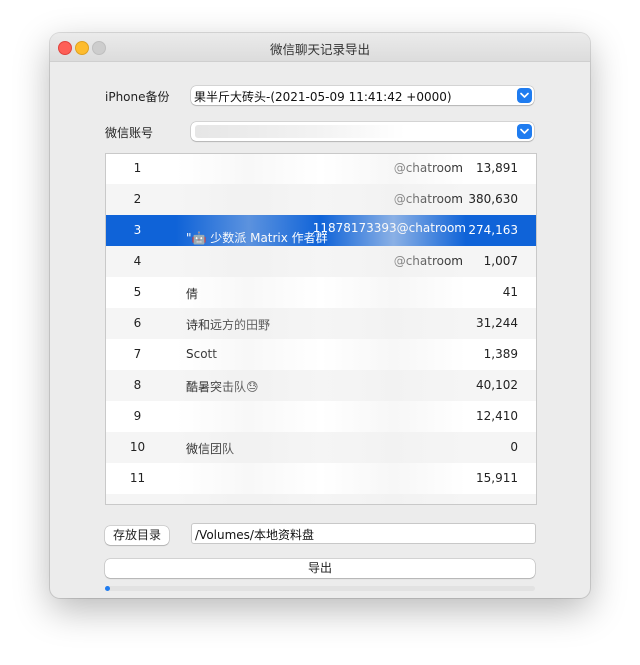  I want to click on choose-directory-button: 存放目录, so click(137, 535).